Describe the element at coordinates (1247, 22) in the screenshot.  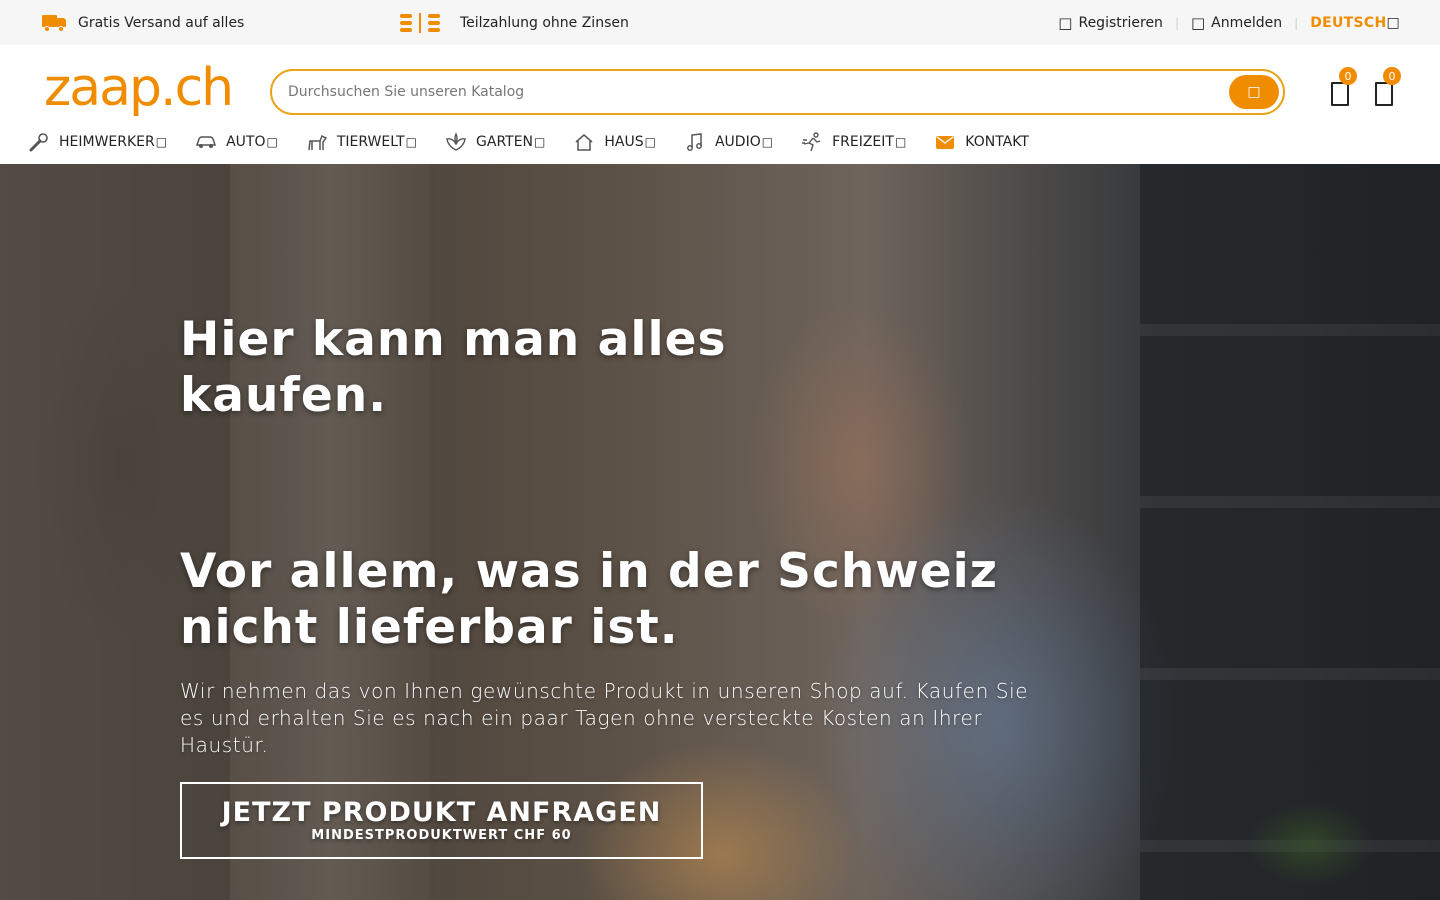
I see `login-label: Anmelden` at that location.